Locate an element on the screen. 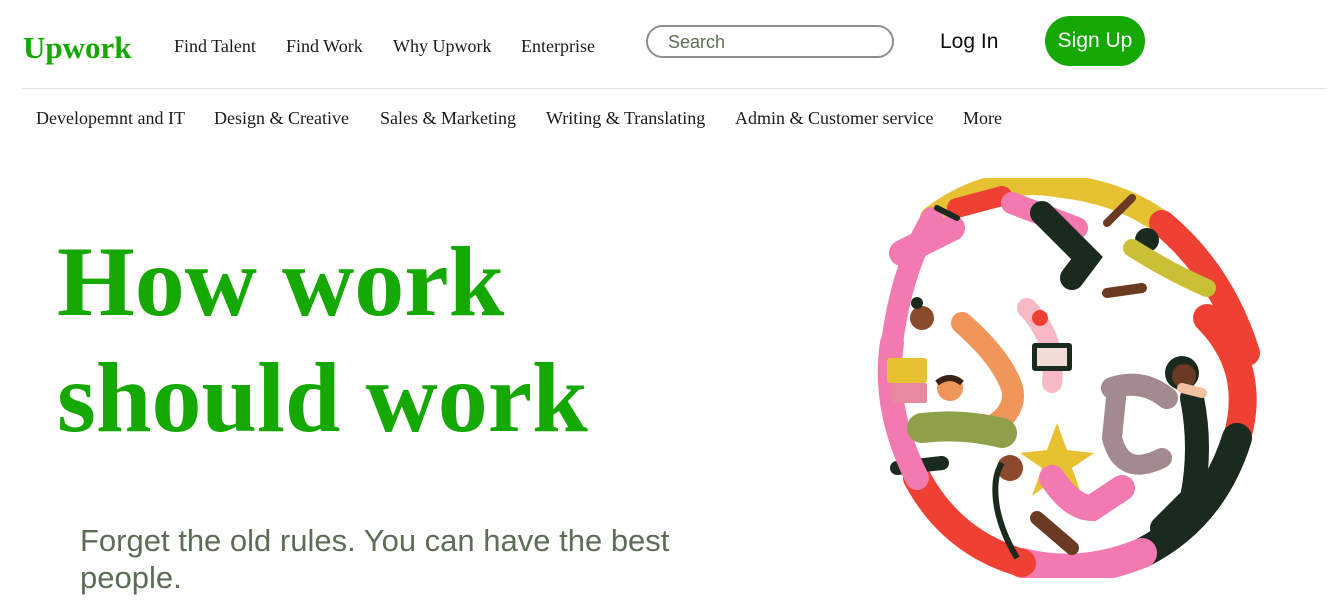 The image size is (1338, 603). nav-find-work: Find Work is located at coordinates (324, 46).